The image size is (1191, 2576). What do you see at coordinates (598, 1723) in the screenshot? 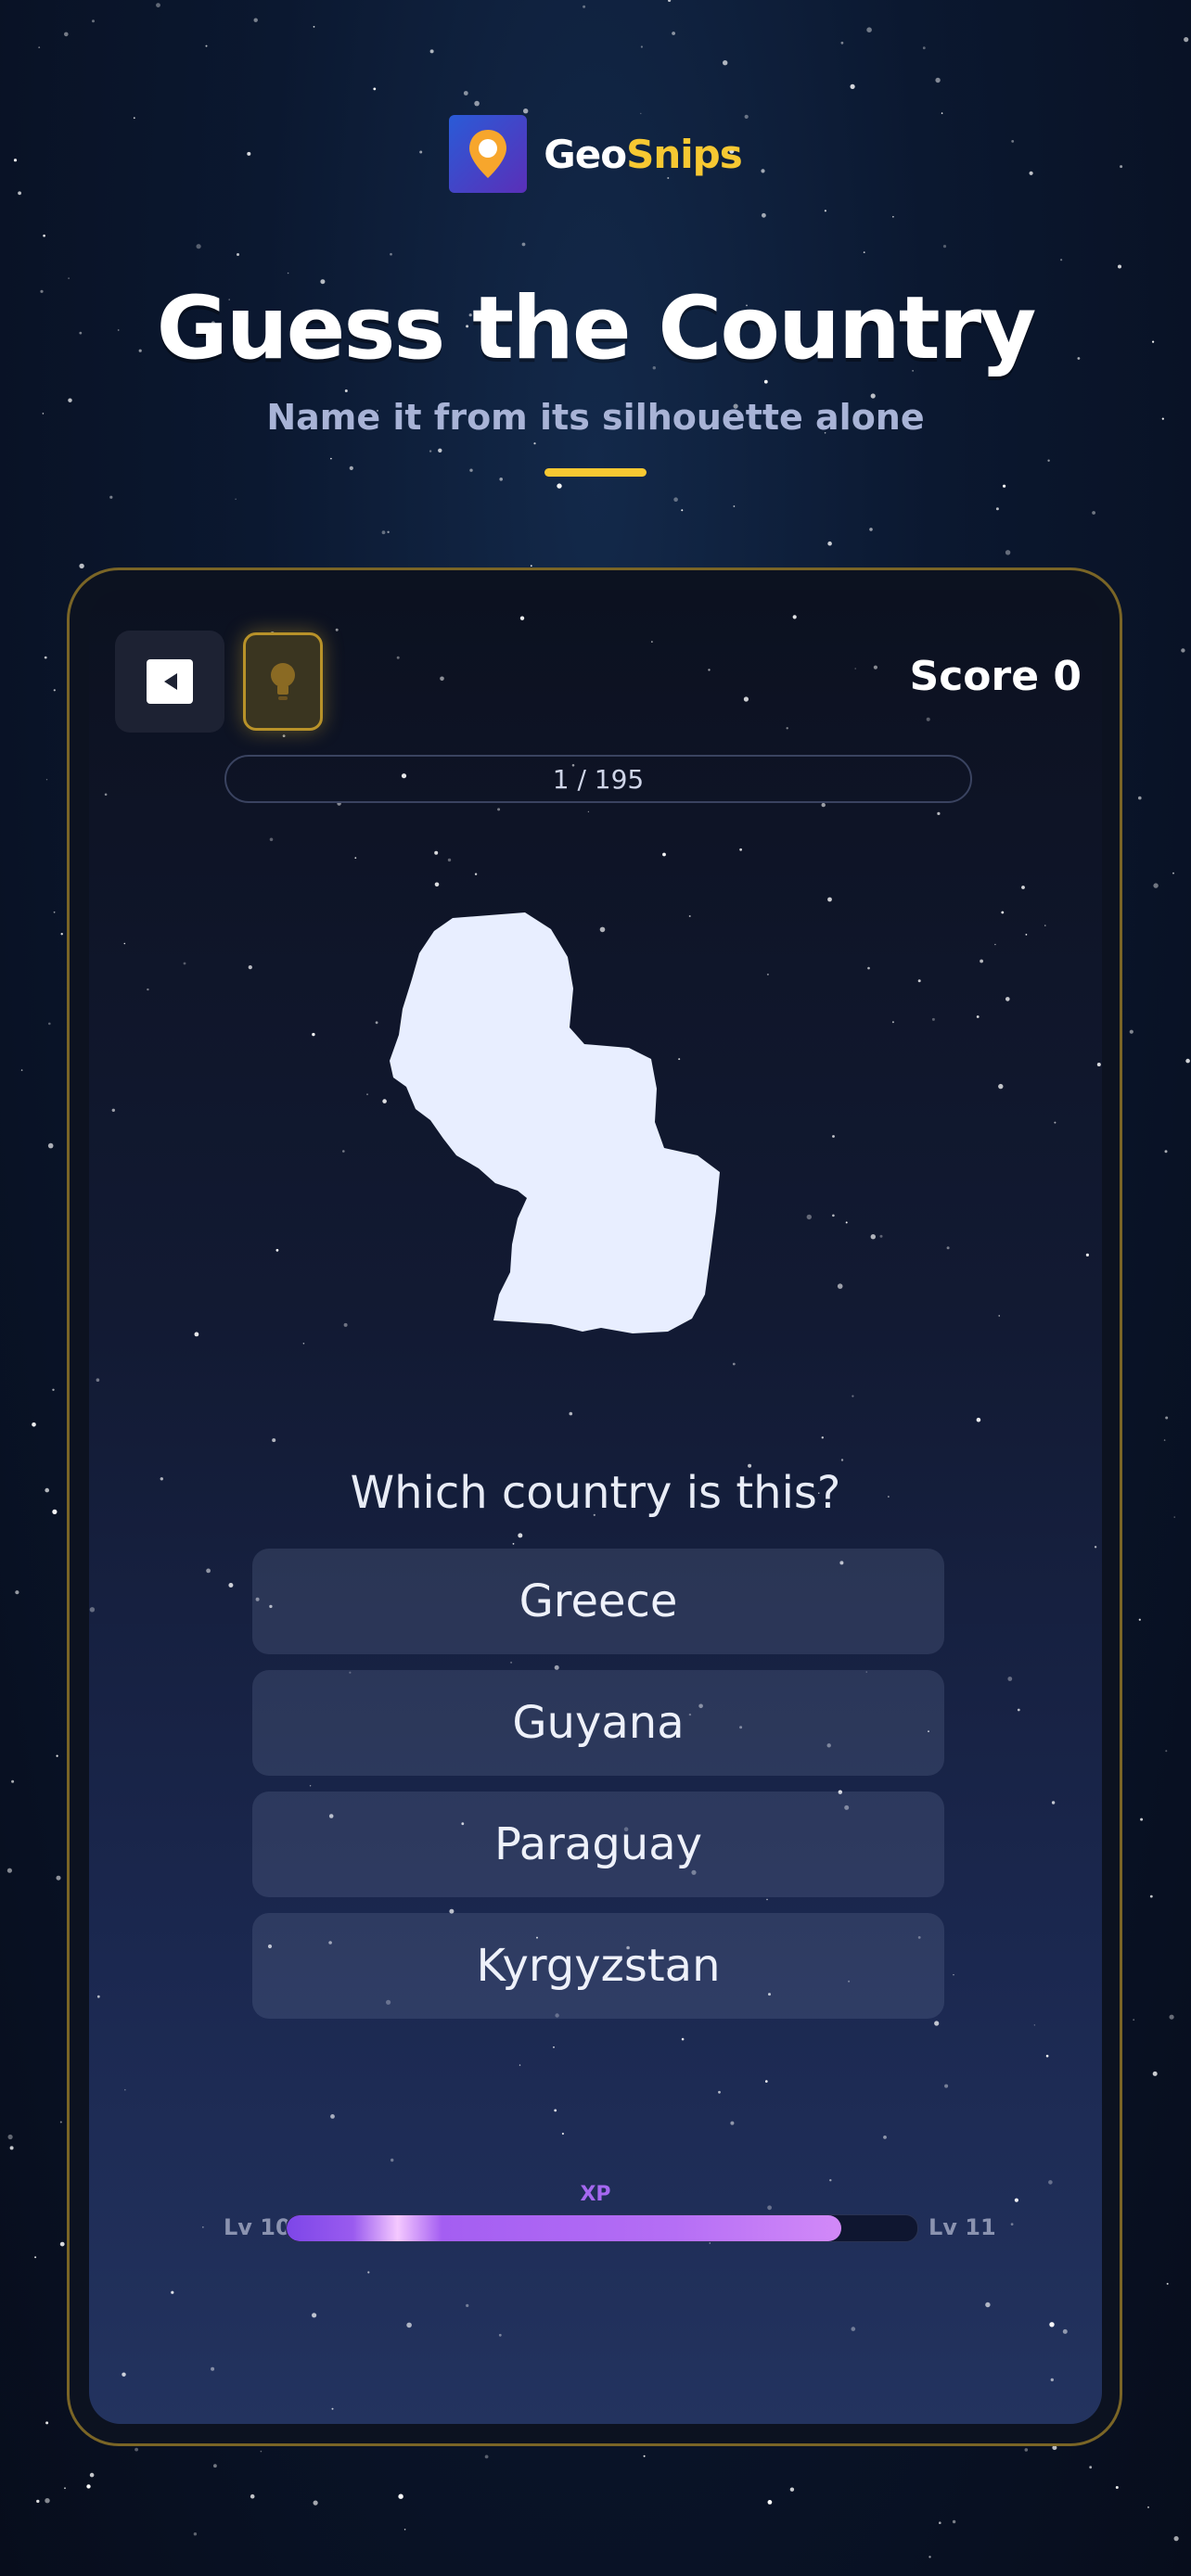
I see `answer-option: Guyana` at bounding box center [598, 1723].